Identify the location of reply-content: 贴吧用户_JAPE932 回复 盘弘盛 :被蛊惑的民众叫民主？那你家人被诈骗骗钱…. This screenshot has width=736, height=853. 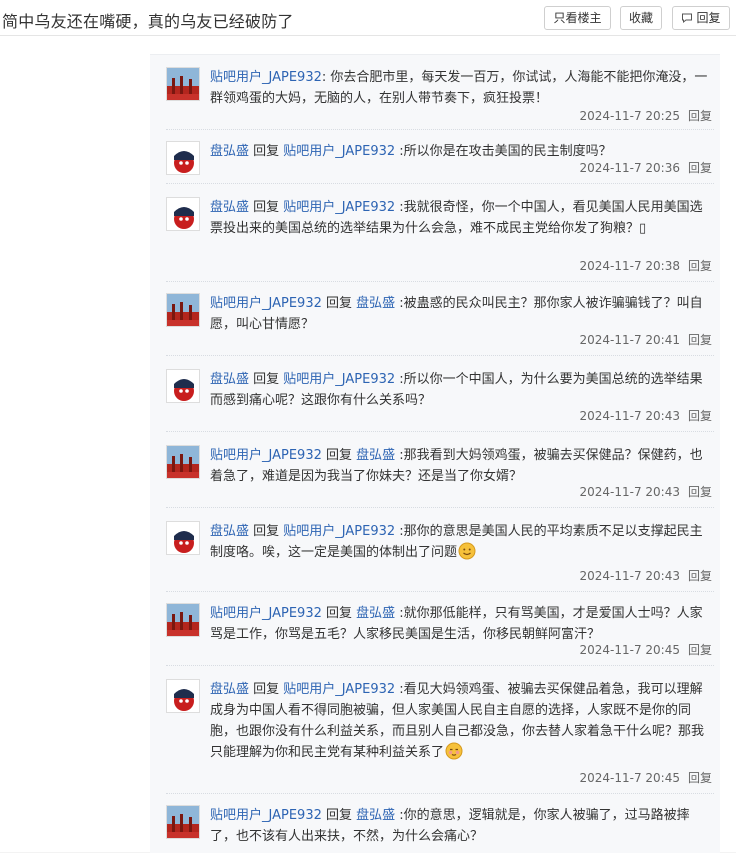
(456, 314).